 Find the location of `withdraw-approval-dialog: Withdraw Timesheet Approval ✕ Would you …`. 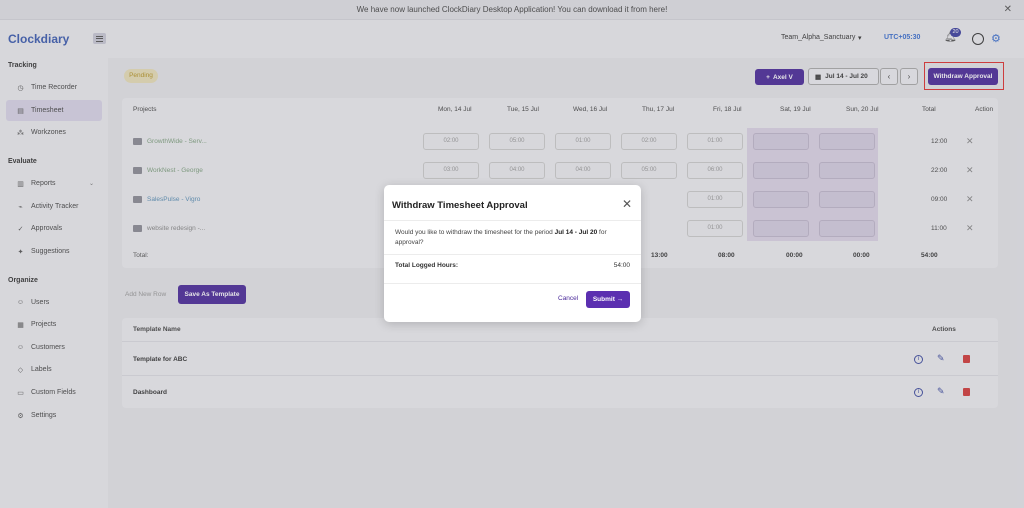

withdraw-approval-dialog: Withdraw Timesheet Approval ✕ Would you … is located at coordinates (512, 253).